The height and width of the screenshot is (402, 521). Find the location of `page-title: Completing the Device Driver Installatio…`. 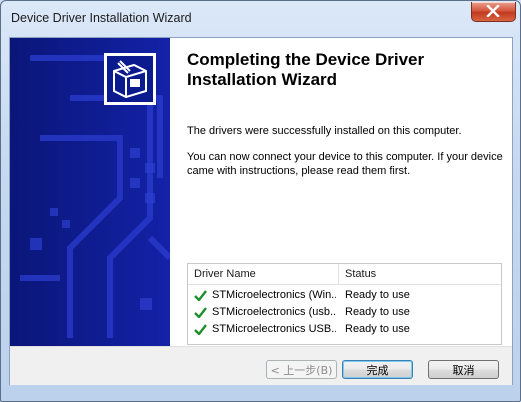

page-title: Completing the Device Driver Installatio… is located at coordinates (306, 69).